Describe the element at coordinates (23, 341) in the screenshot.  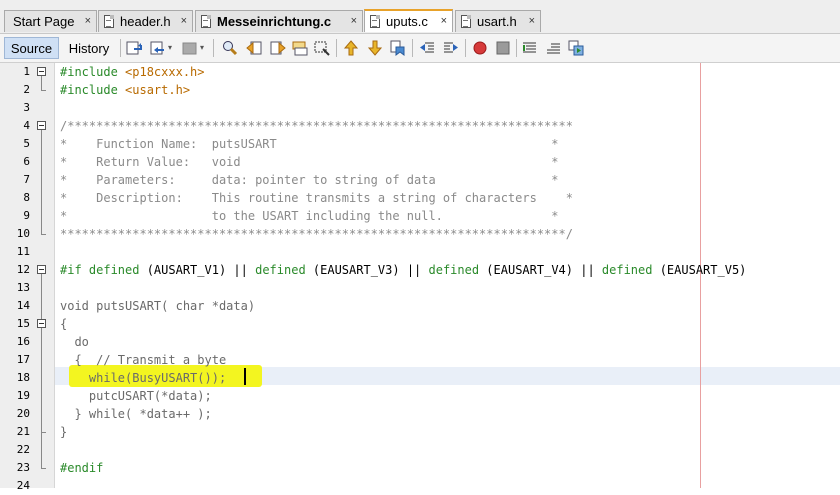
I see `line-number: 16` at that location.